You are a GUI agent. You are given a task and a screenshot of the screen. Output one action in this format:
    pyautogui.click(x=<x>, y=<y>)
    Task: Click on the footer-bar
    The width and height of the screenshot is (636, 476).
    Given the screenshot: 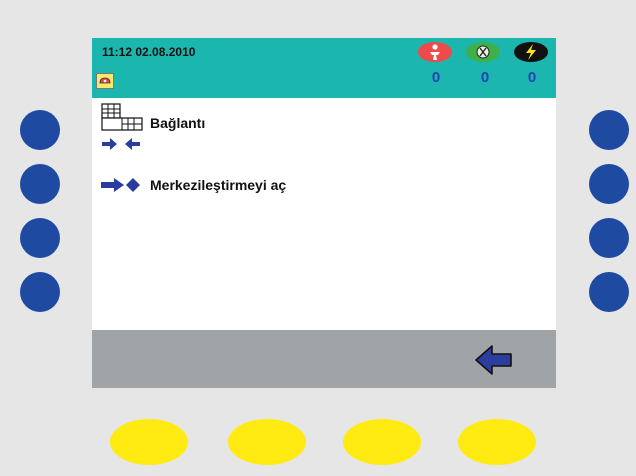 What is the action you would take?
    pyautogui.click(x=324, y=359)
    